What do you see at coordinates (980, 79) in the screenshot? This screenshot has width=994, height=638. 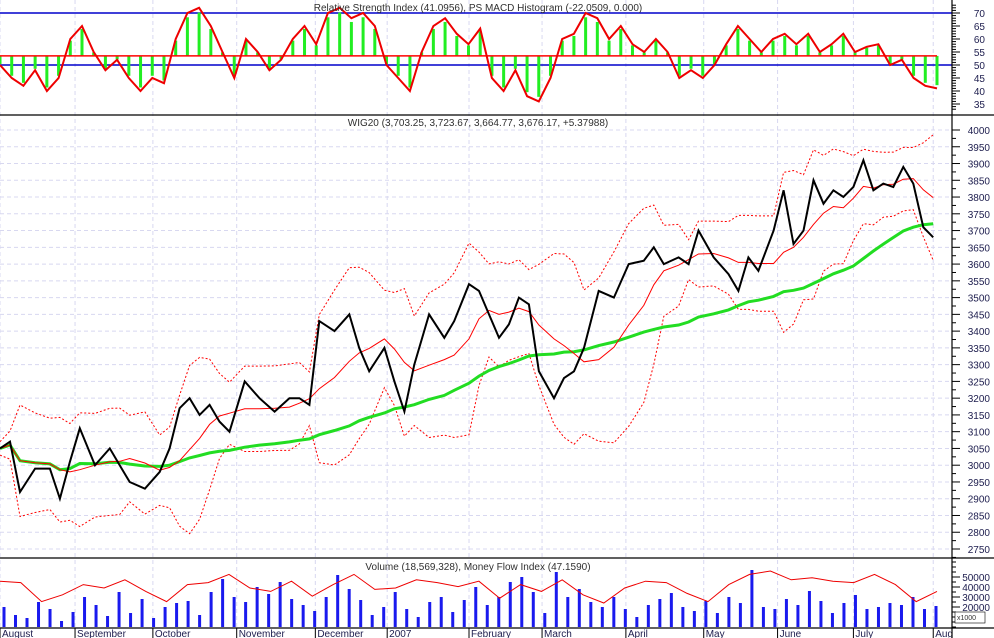 I see `rsi-tick-label: 45` at bounding box center [980, 79].